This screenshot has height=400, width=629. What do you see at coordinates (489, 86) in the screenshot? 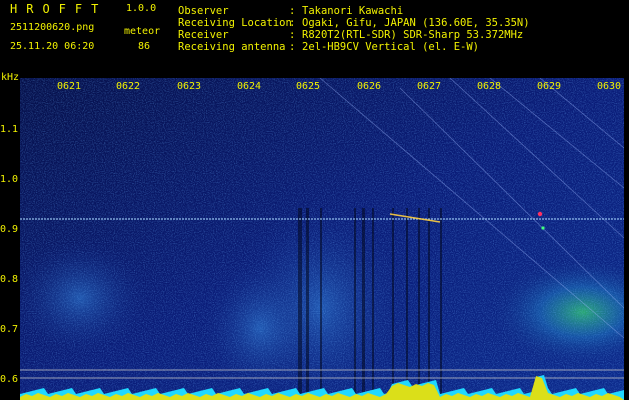
I see `time-tick-label: 0628` at bounding box center [489, 86].